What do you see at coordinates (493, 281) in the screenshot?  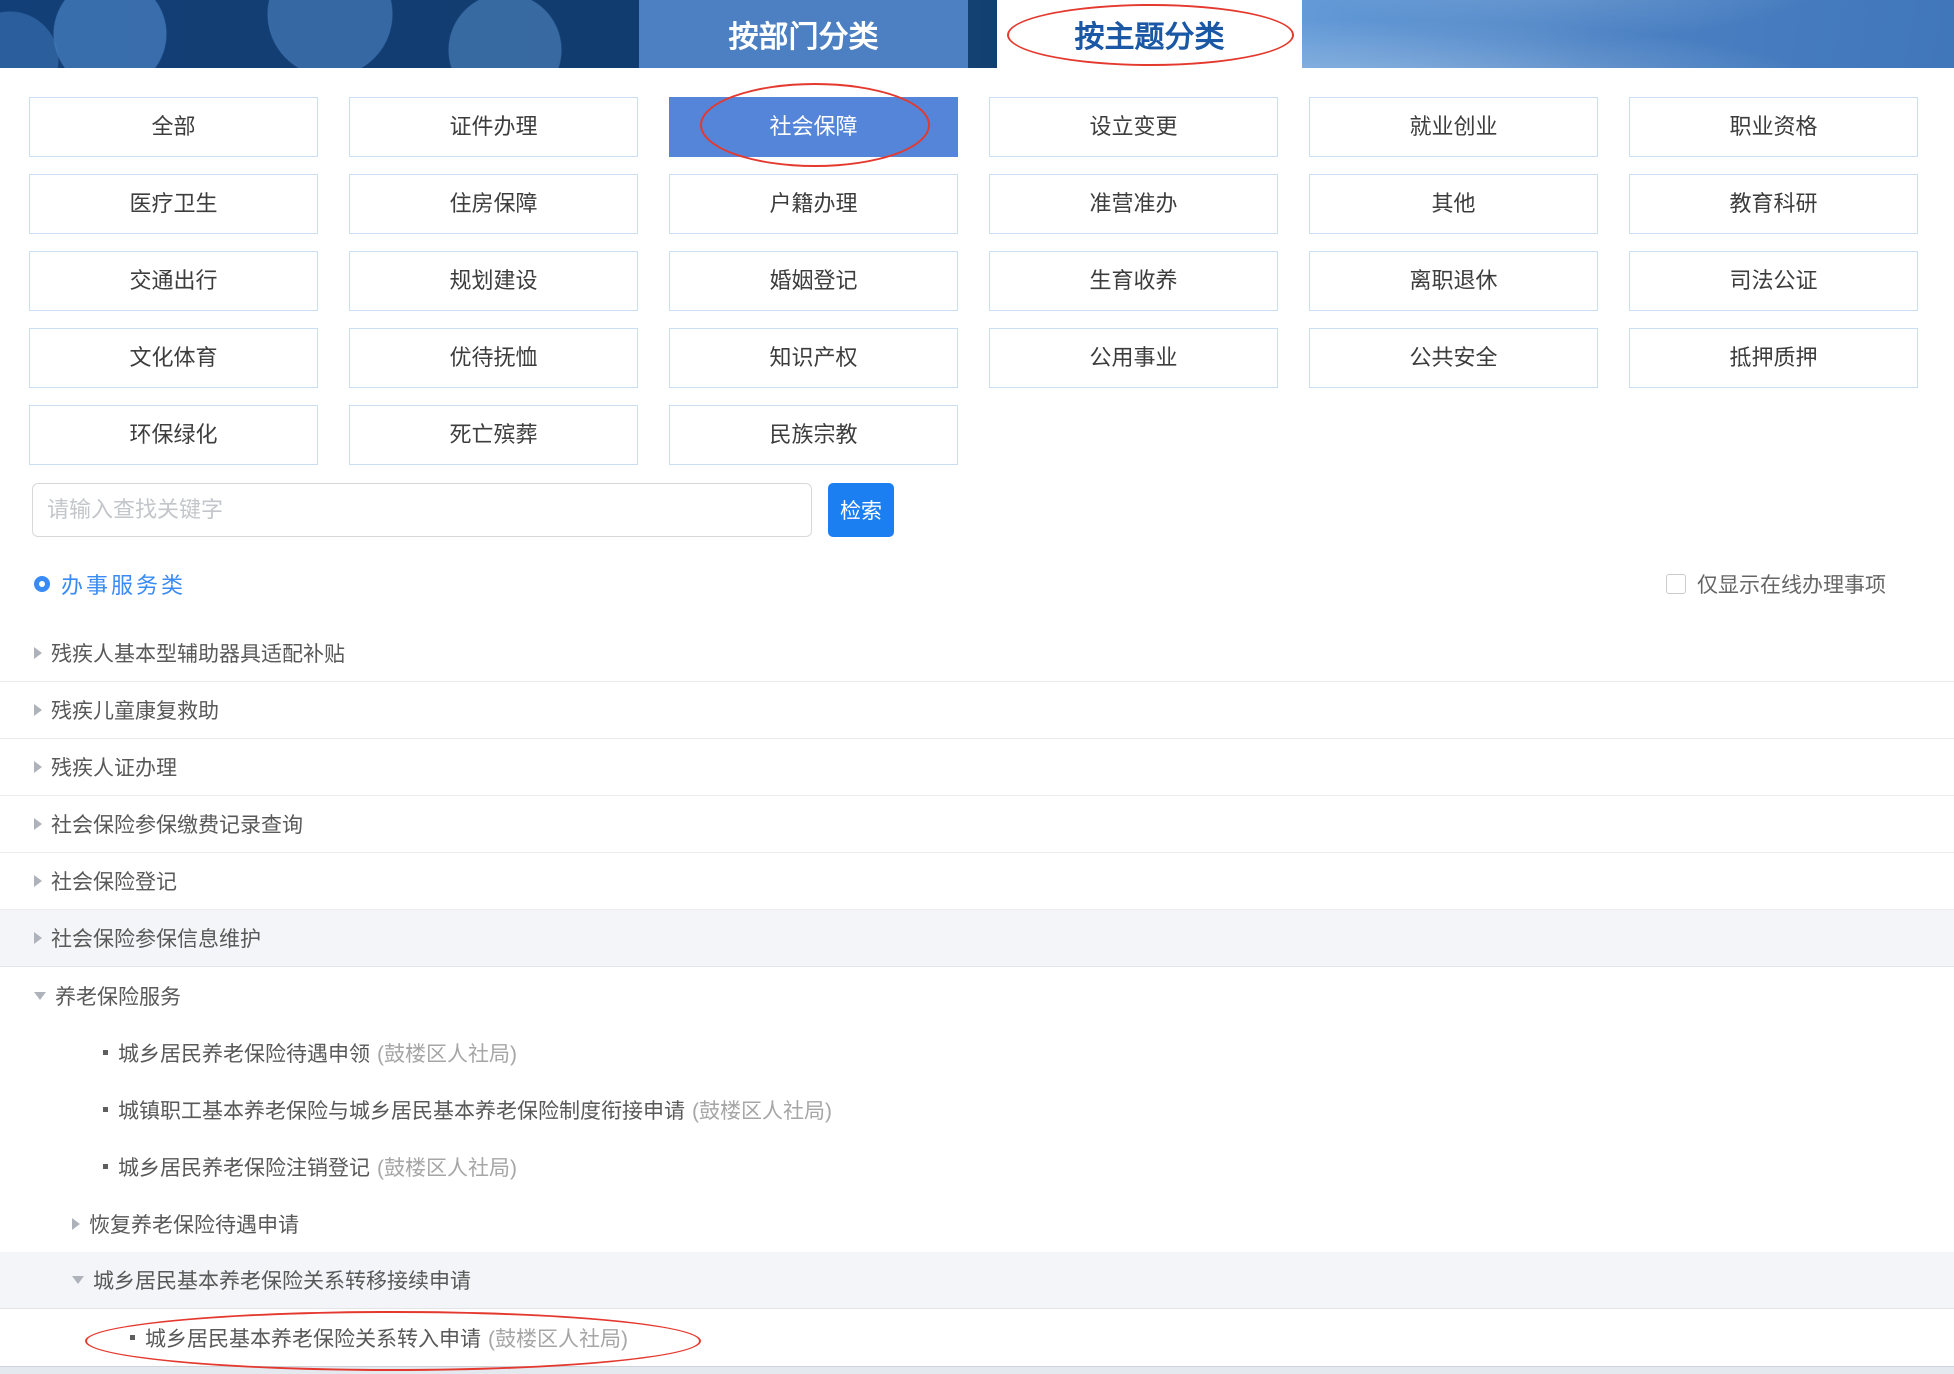 I see `category-button: 规划建设` at bounding box center [493, 281].